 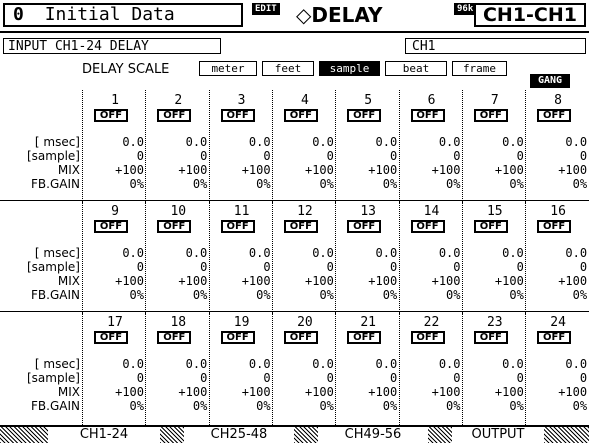 What do you see at coordinates (550, 81) in the screenshot?
I see `gang-button: GANG` at bounding box center [550, 81].